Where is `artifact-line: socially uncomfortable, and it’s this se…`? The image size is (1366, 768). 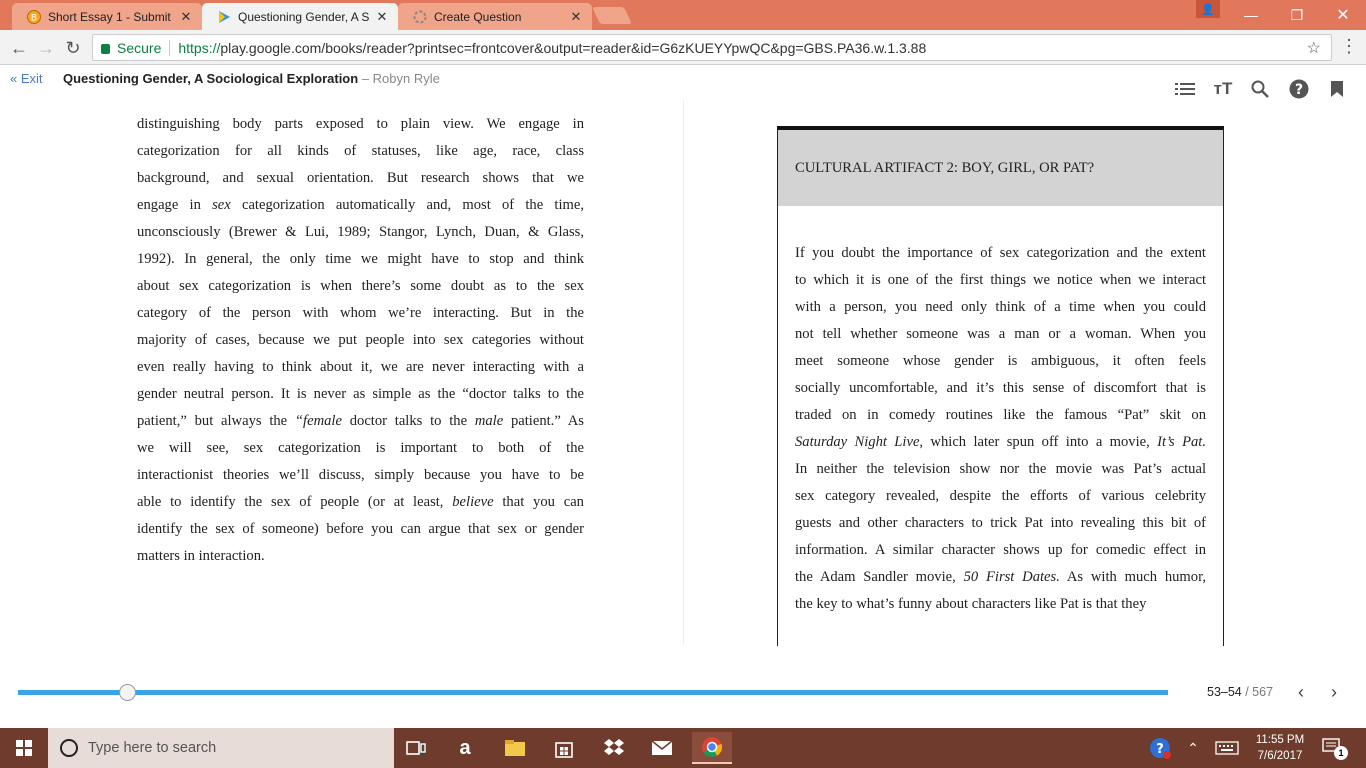 artifact-line: socially uncomfortable, and it’s this se… is located at coordinates (1000, 388).